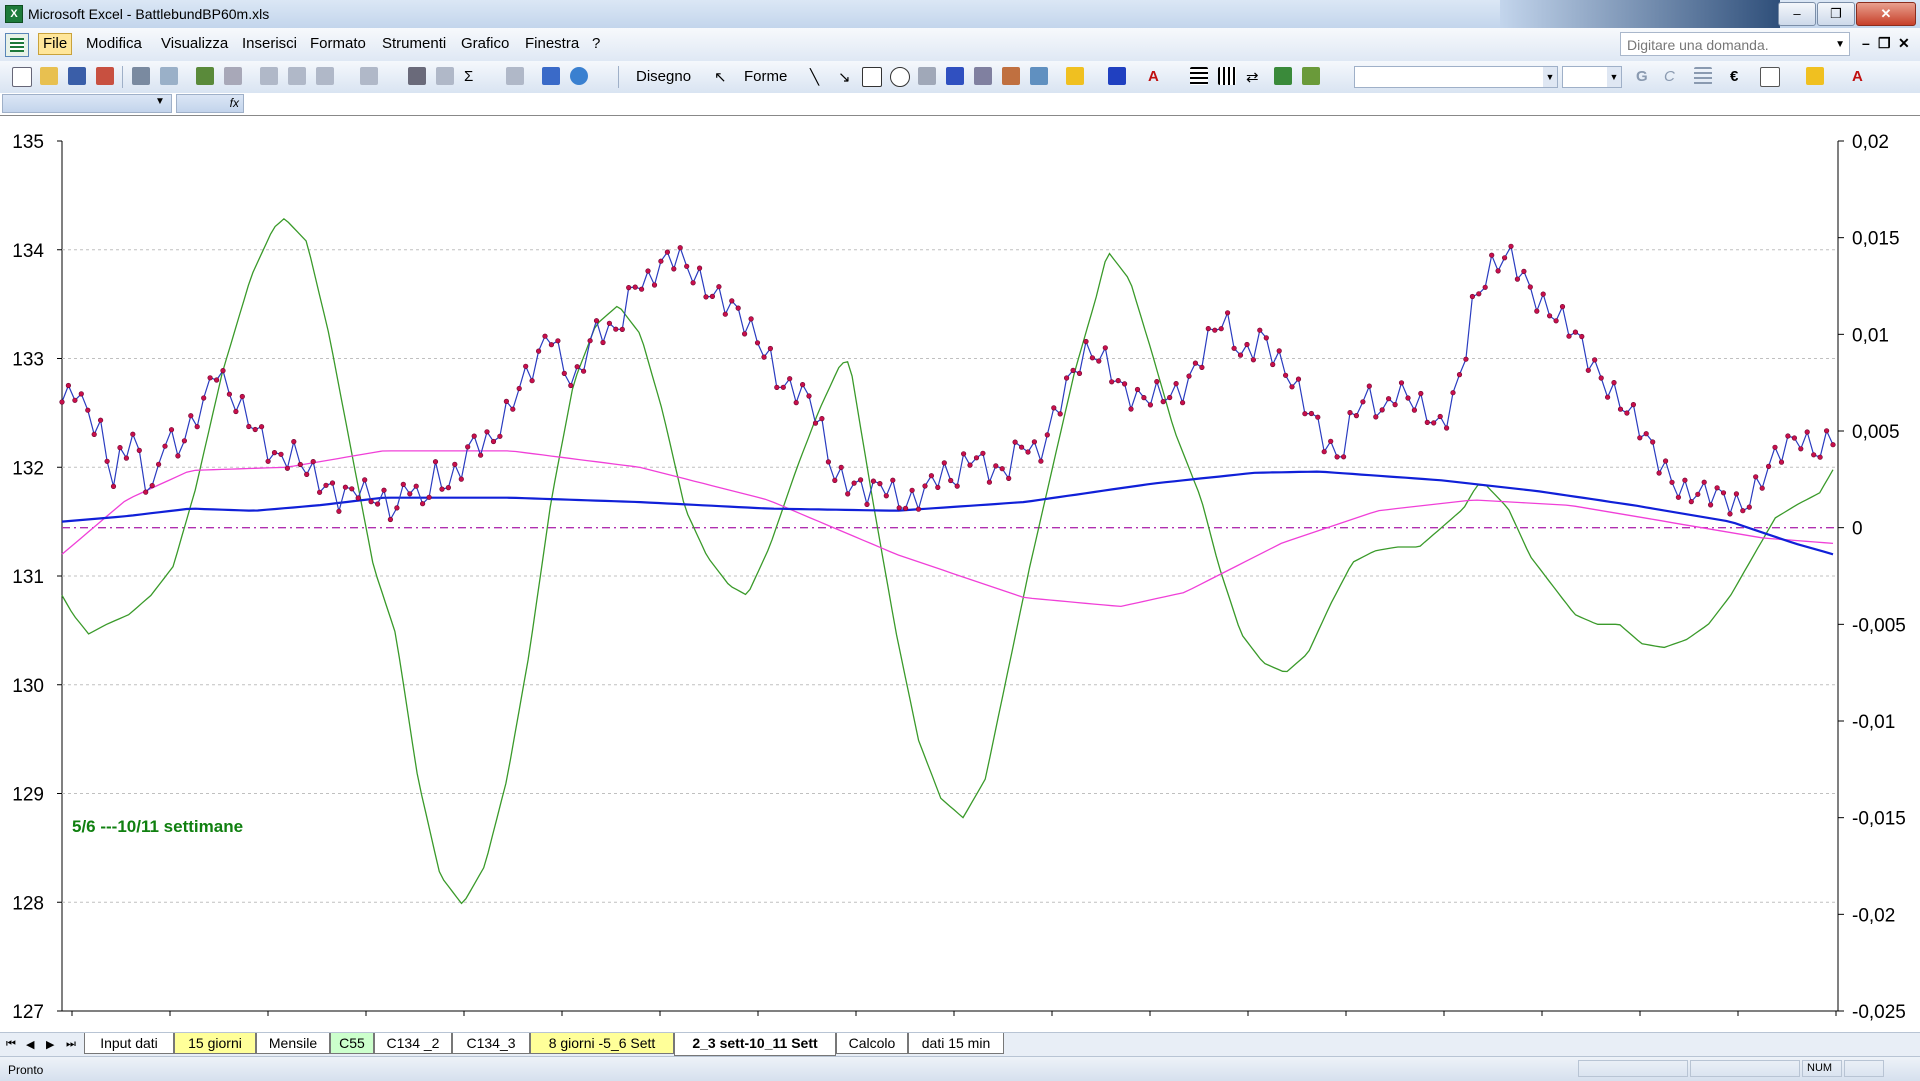 The height and width of the screenshot is (1081, 1920). I want to click on font-color-icon: A, so click(1153, 76).